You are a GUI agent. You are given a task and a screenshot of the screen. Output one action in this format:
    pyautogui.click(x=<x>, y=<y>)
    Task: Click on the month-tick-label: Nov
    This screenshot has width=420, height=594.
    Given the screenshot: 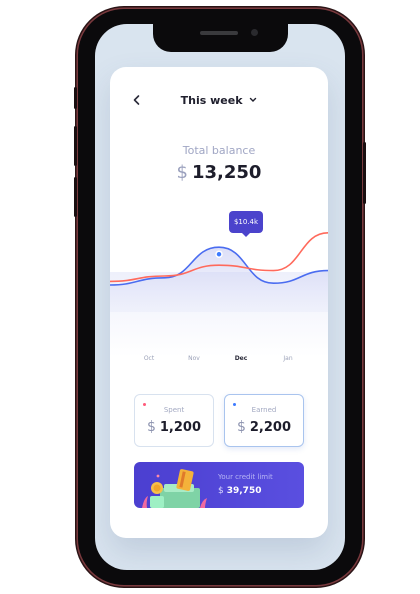 What is the action you would take?
    pyautogui.click(x=194, y=358)
    